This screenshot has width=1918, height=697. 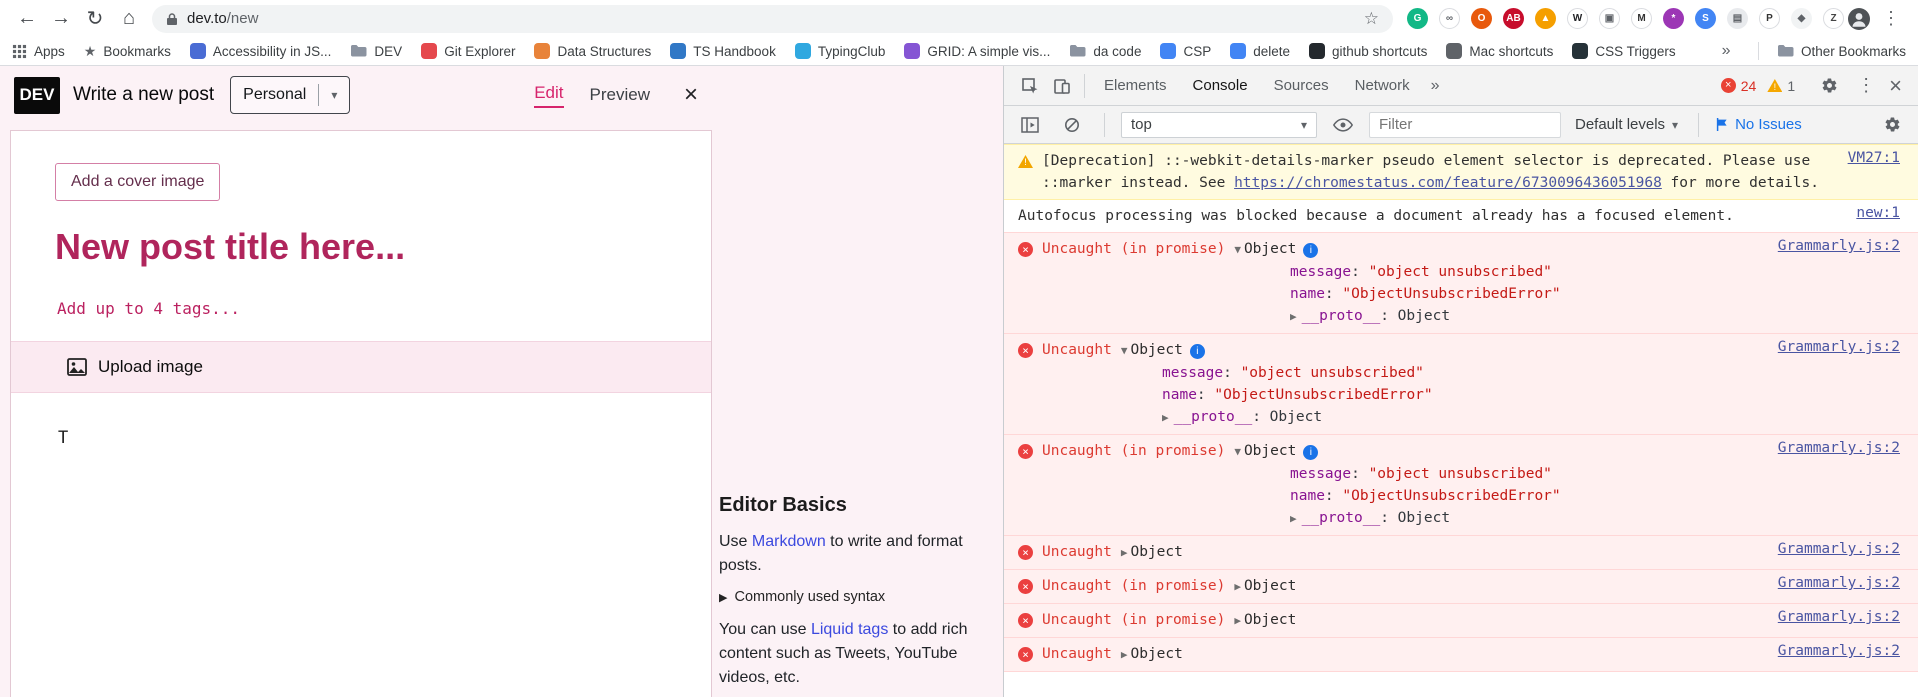 I want to click on close-devtools-icon: ×, so click(x=1895, y=86).